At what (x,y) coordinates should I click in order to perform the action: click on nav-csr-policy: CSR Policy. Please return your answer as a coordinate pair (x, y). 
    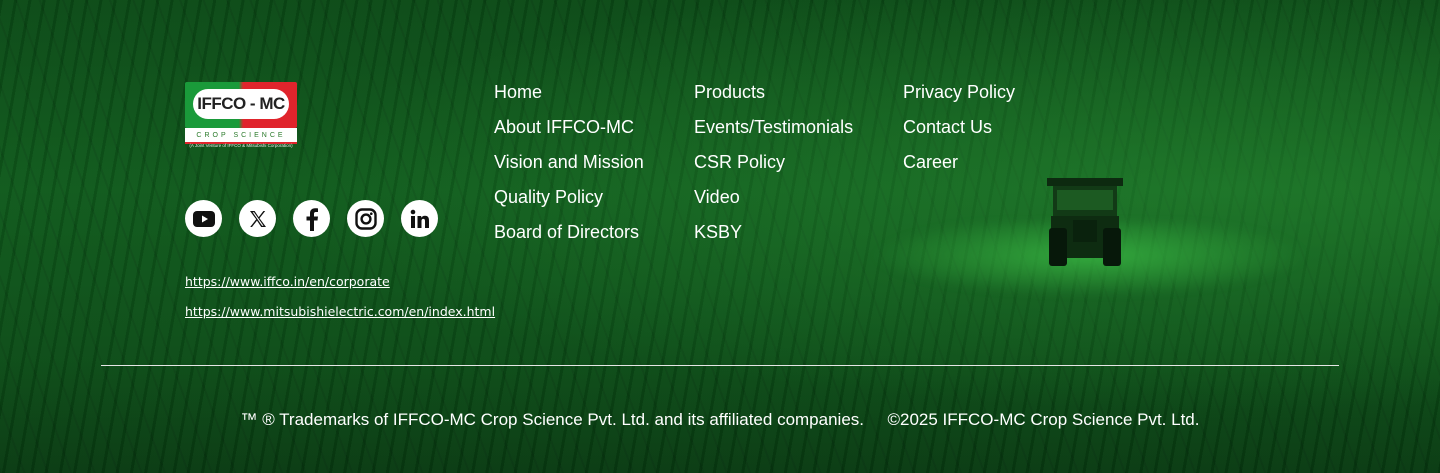
    Looking at the image, I should click on (773, 162).